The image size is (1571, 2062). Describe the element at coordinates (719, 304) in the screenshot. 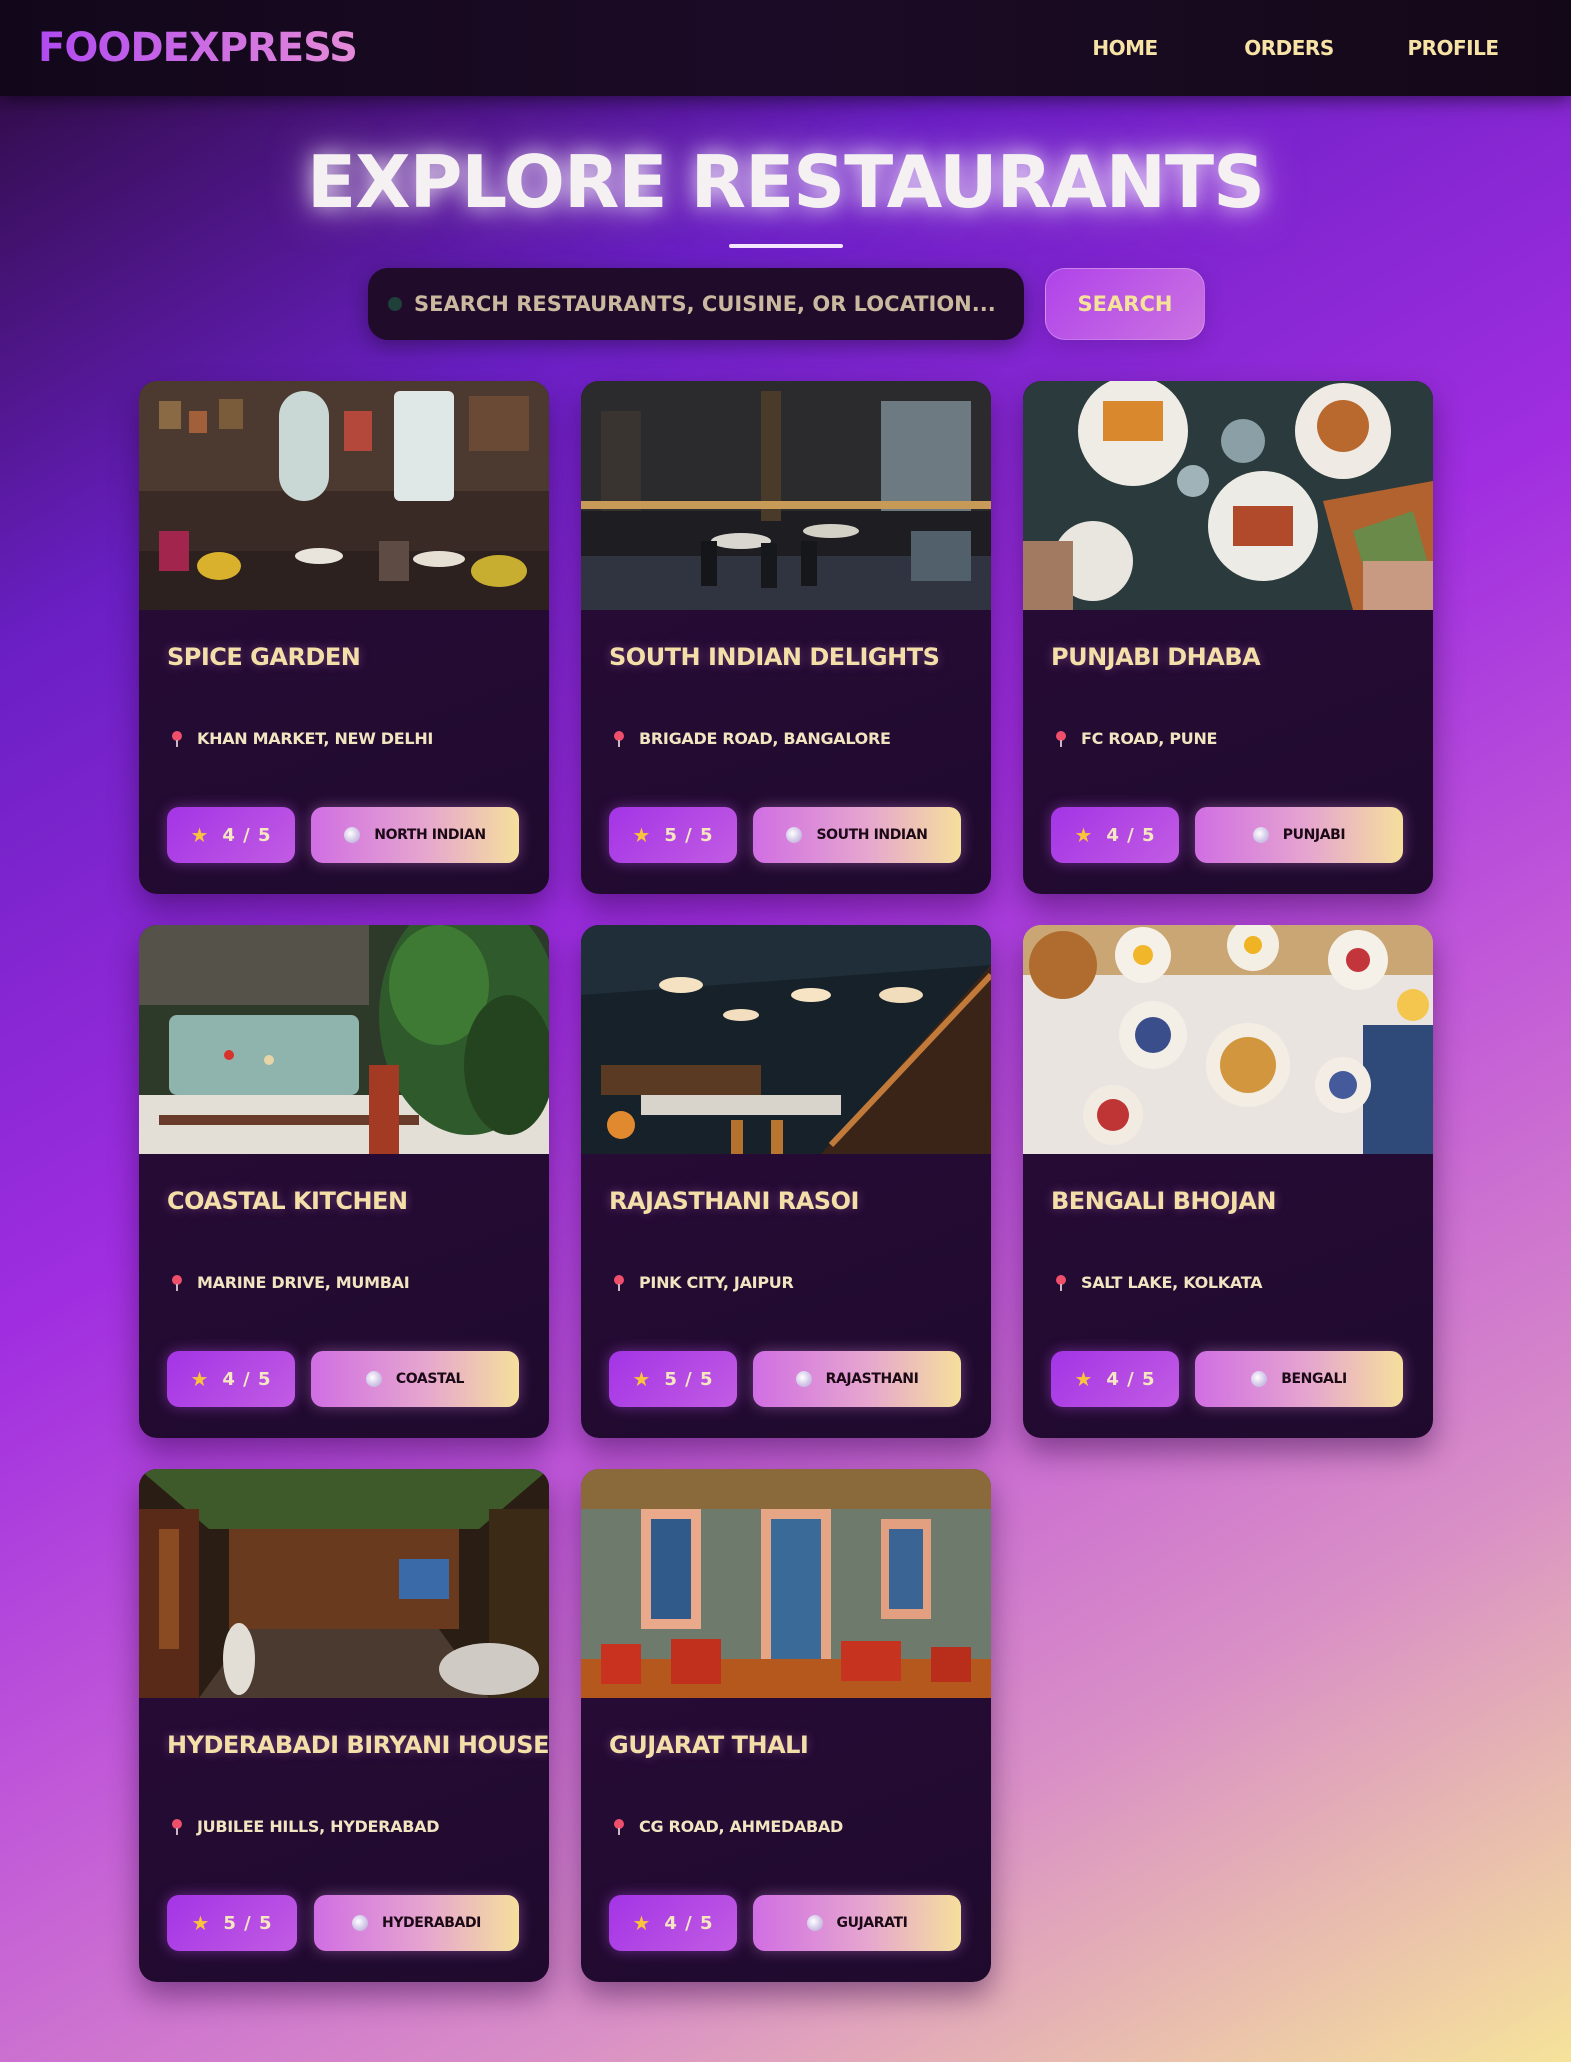

I see `search-input` at that location.